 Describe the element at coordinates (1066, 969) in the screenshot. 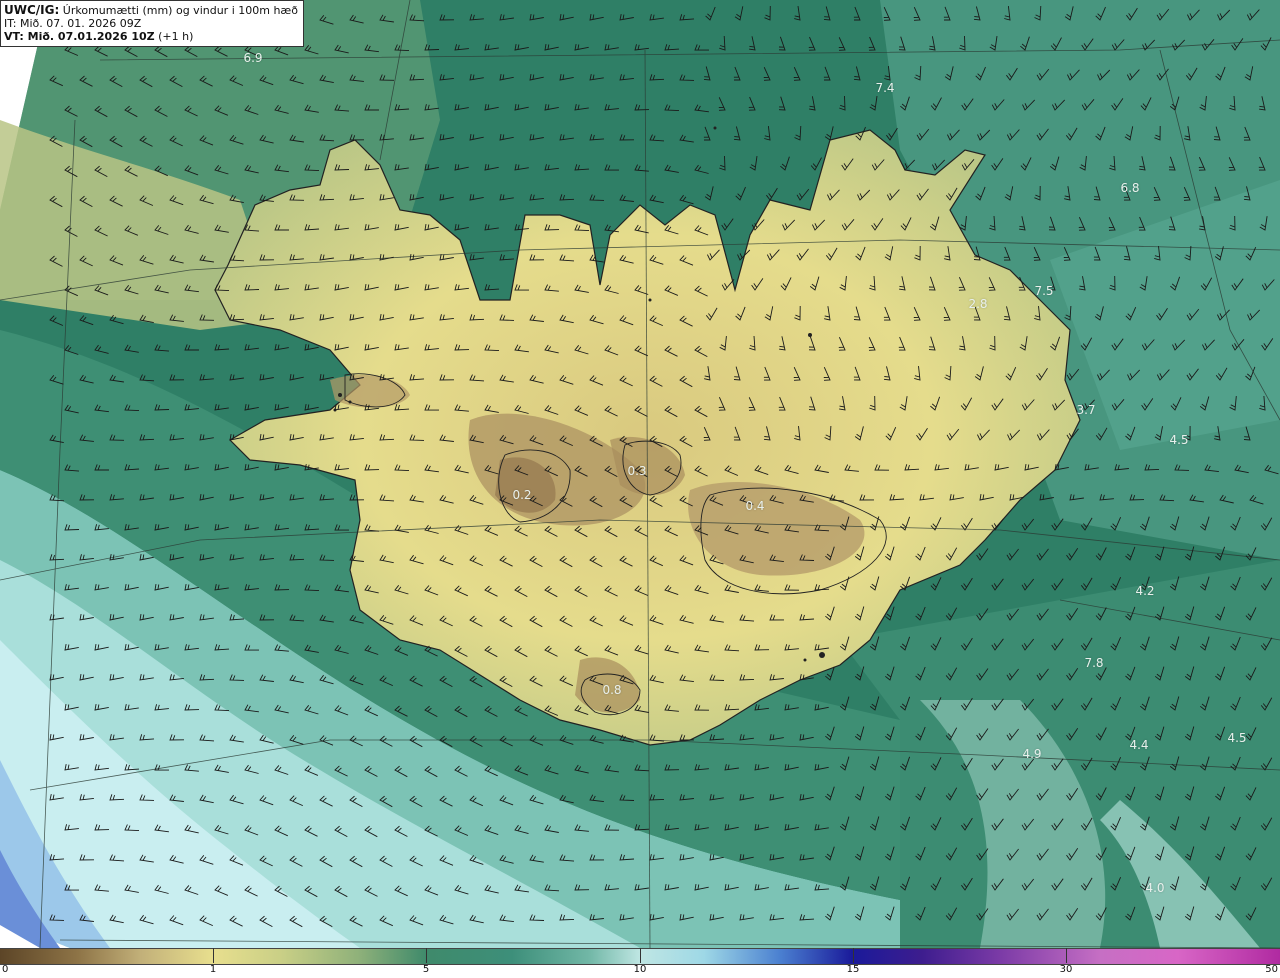

I see `colorbar-tick: 30` at that location.